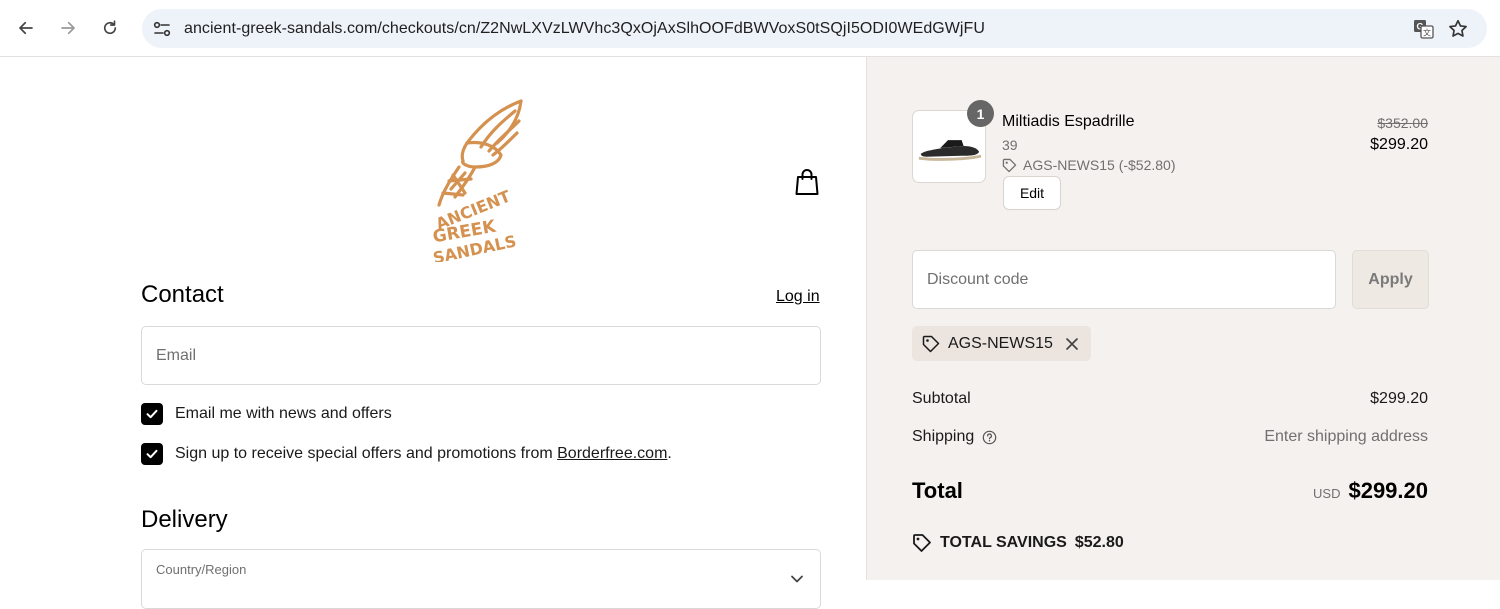  I want to click on shipping-value: Enter shipping address, so click(1346, 436).